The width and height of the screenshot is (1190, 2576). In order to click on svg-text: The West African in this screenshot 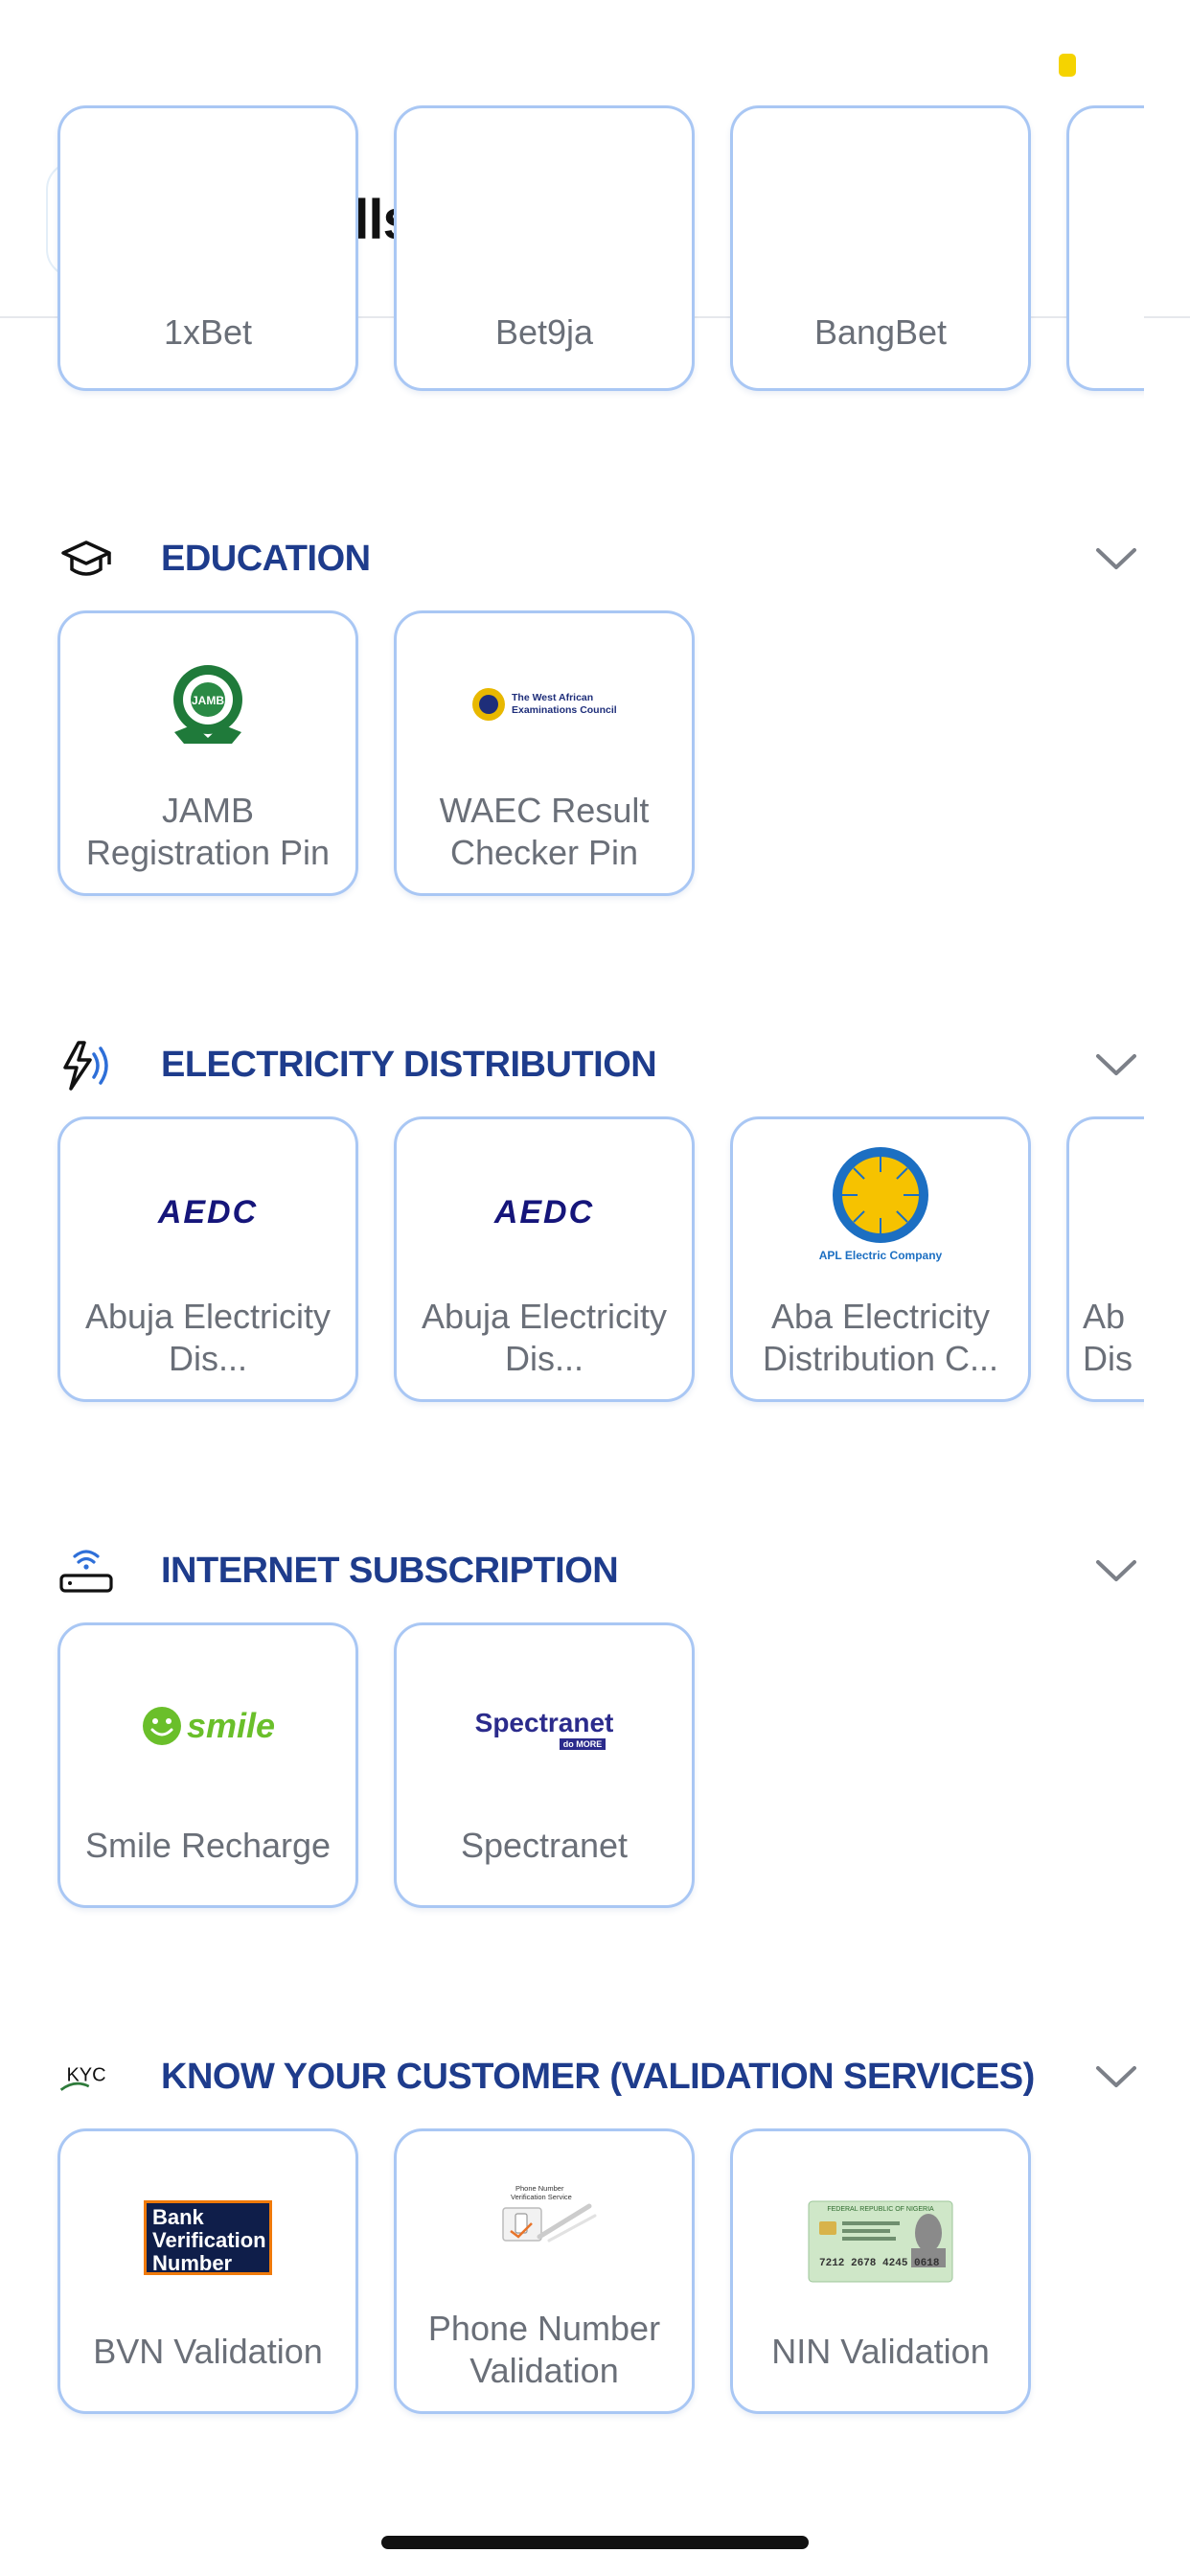, I will do `click(553, 697)`.